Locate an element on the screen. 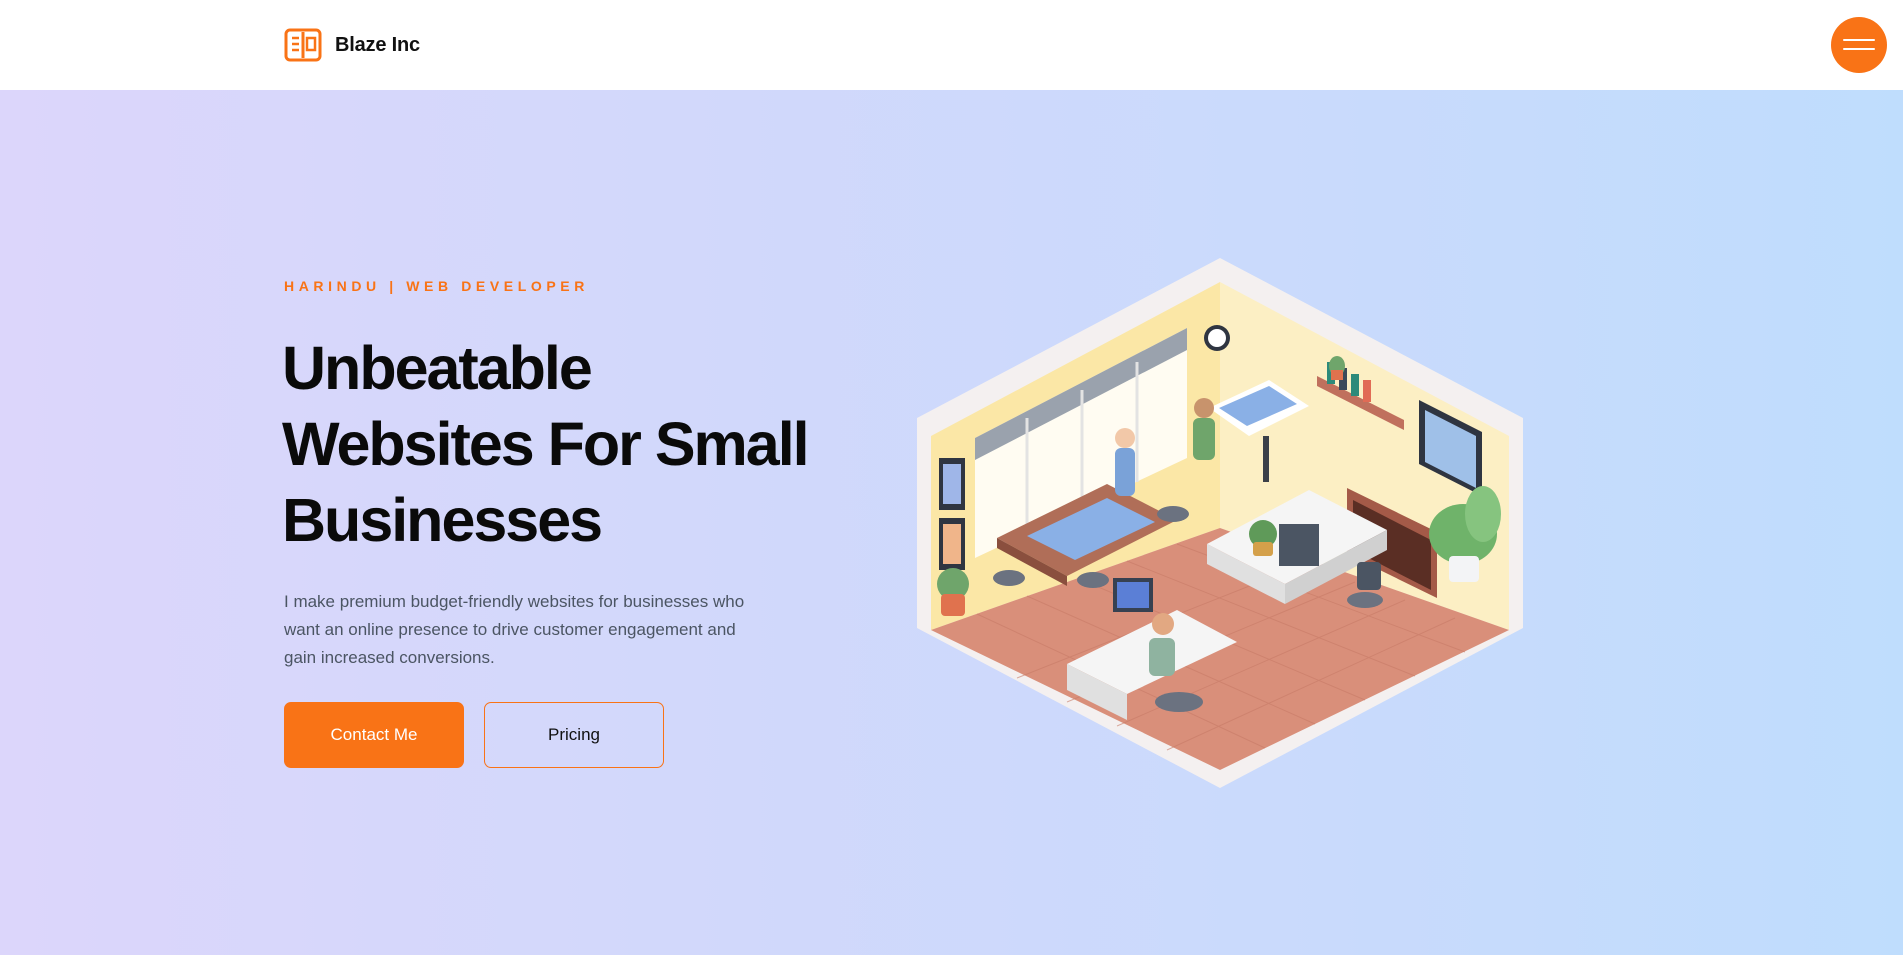 The image size is (1903, 955). hero-eyebrow: HARINDU | WEB DEVELOPER is located at coordinates (436, 286).